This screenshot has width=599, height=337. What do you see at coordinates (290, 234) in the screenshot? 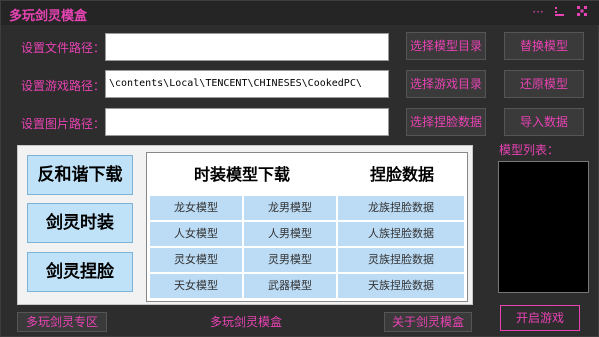
I see `table-cell: 人男模型` at bounding box center [290, 234].